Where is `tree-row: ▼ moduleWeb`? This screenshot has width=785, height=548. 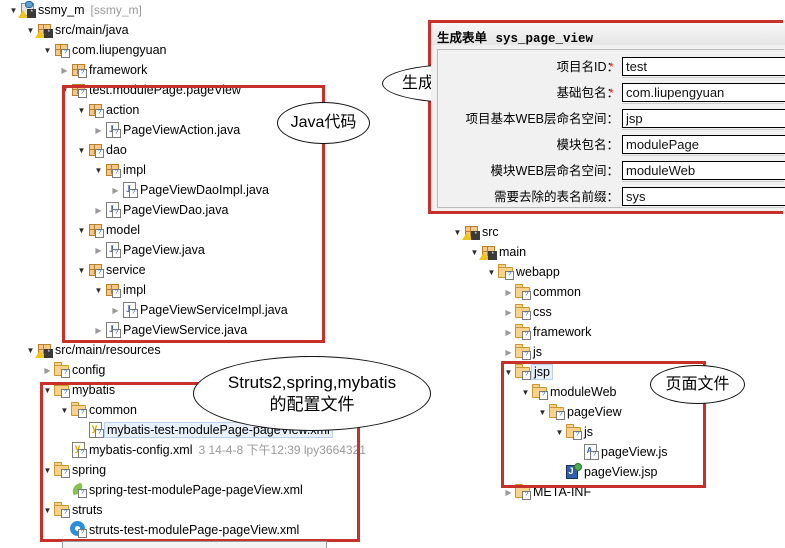
tree-row: ▼ moduleWeb is located at coordinates (568, 392).